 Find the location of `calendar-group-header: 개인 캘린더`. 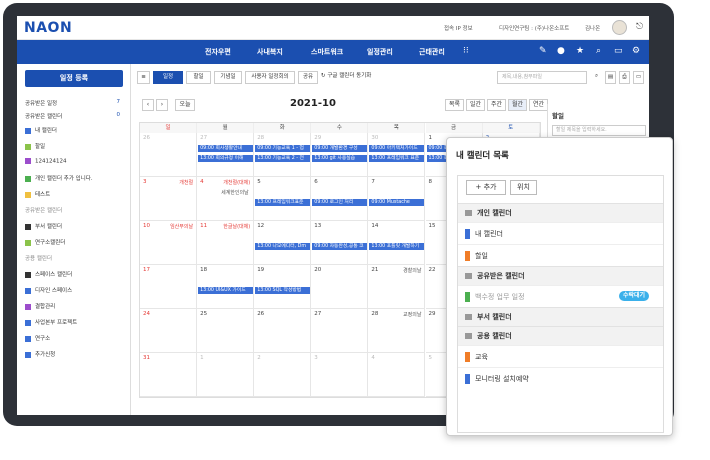

calendar-group-header: 개인 캘린더 is located at coordinates (560, 212).